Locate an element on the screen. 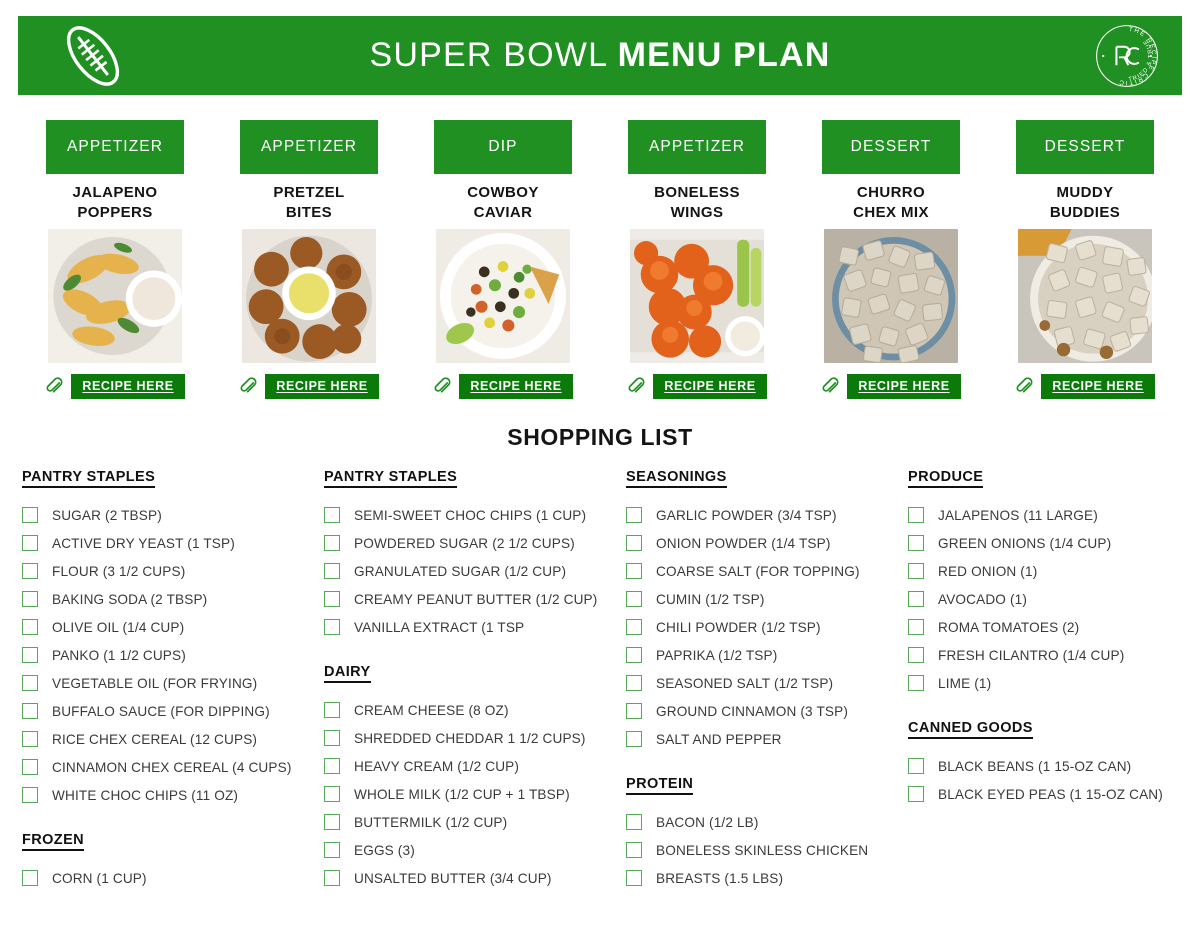  item-label: BONELESS SKINLESS CHICKEN is located at coordinates (762, 850).